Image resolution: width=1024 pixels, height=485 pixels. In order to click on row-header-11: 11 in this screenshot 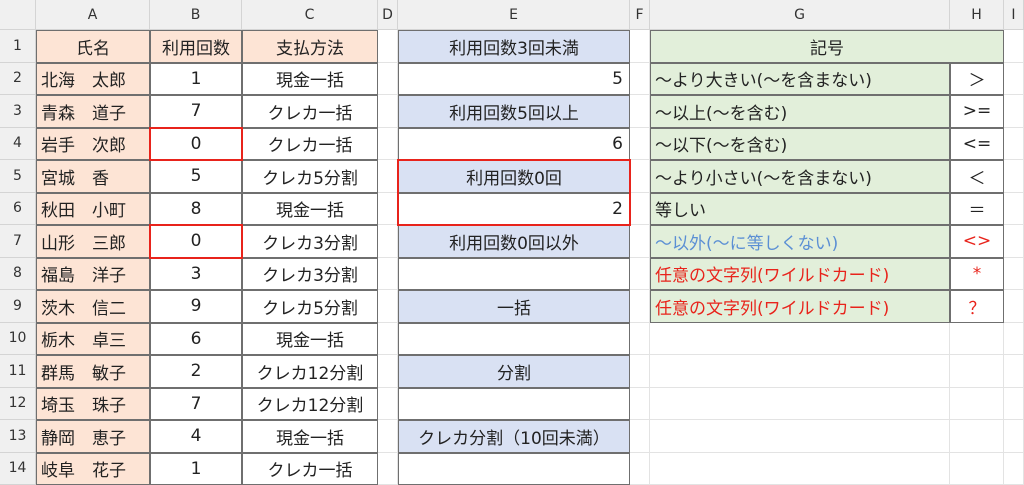, I will do `click(18, 371)`.